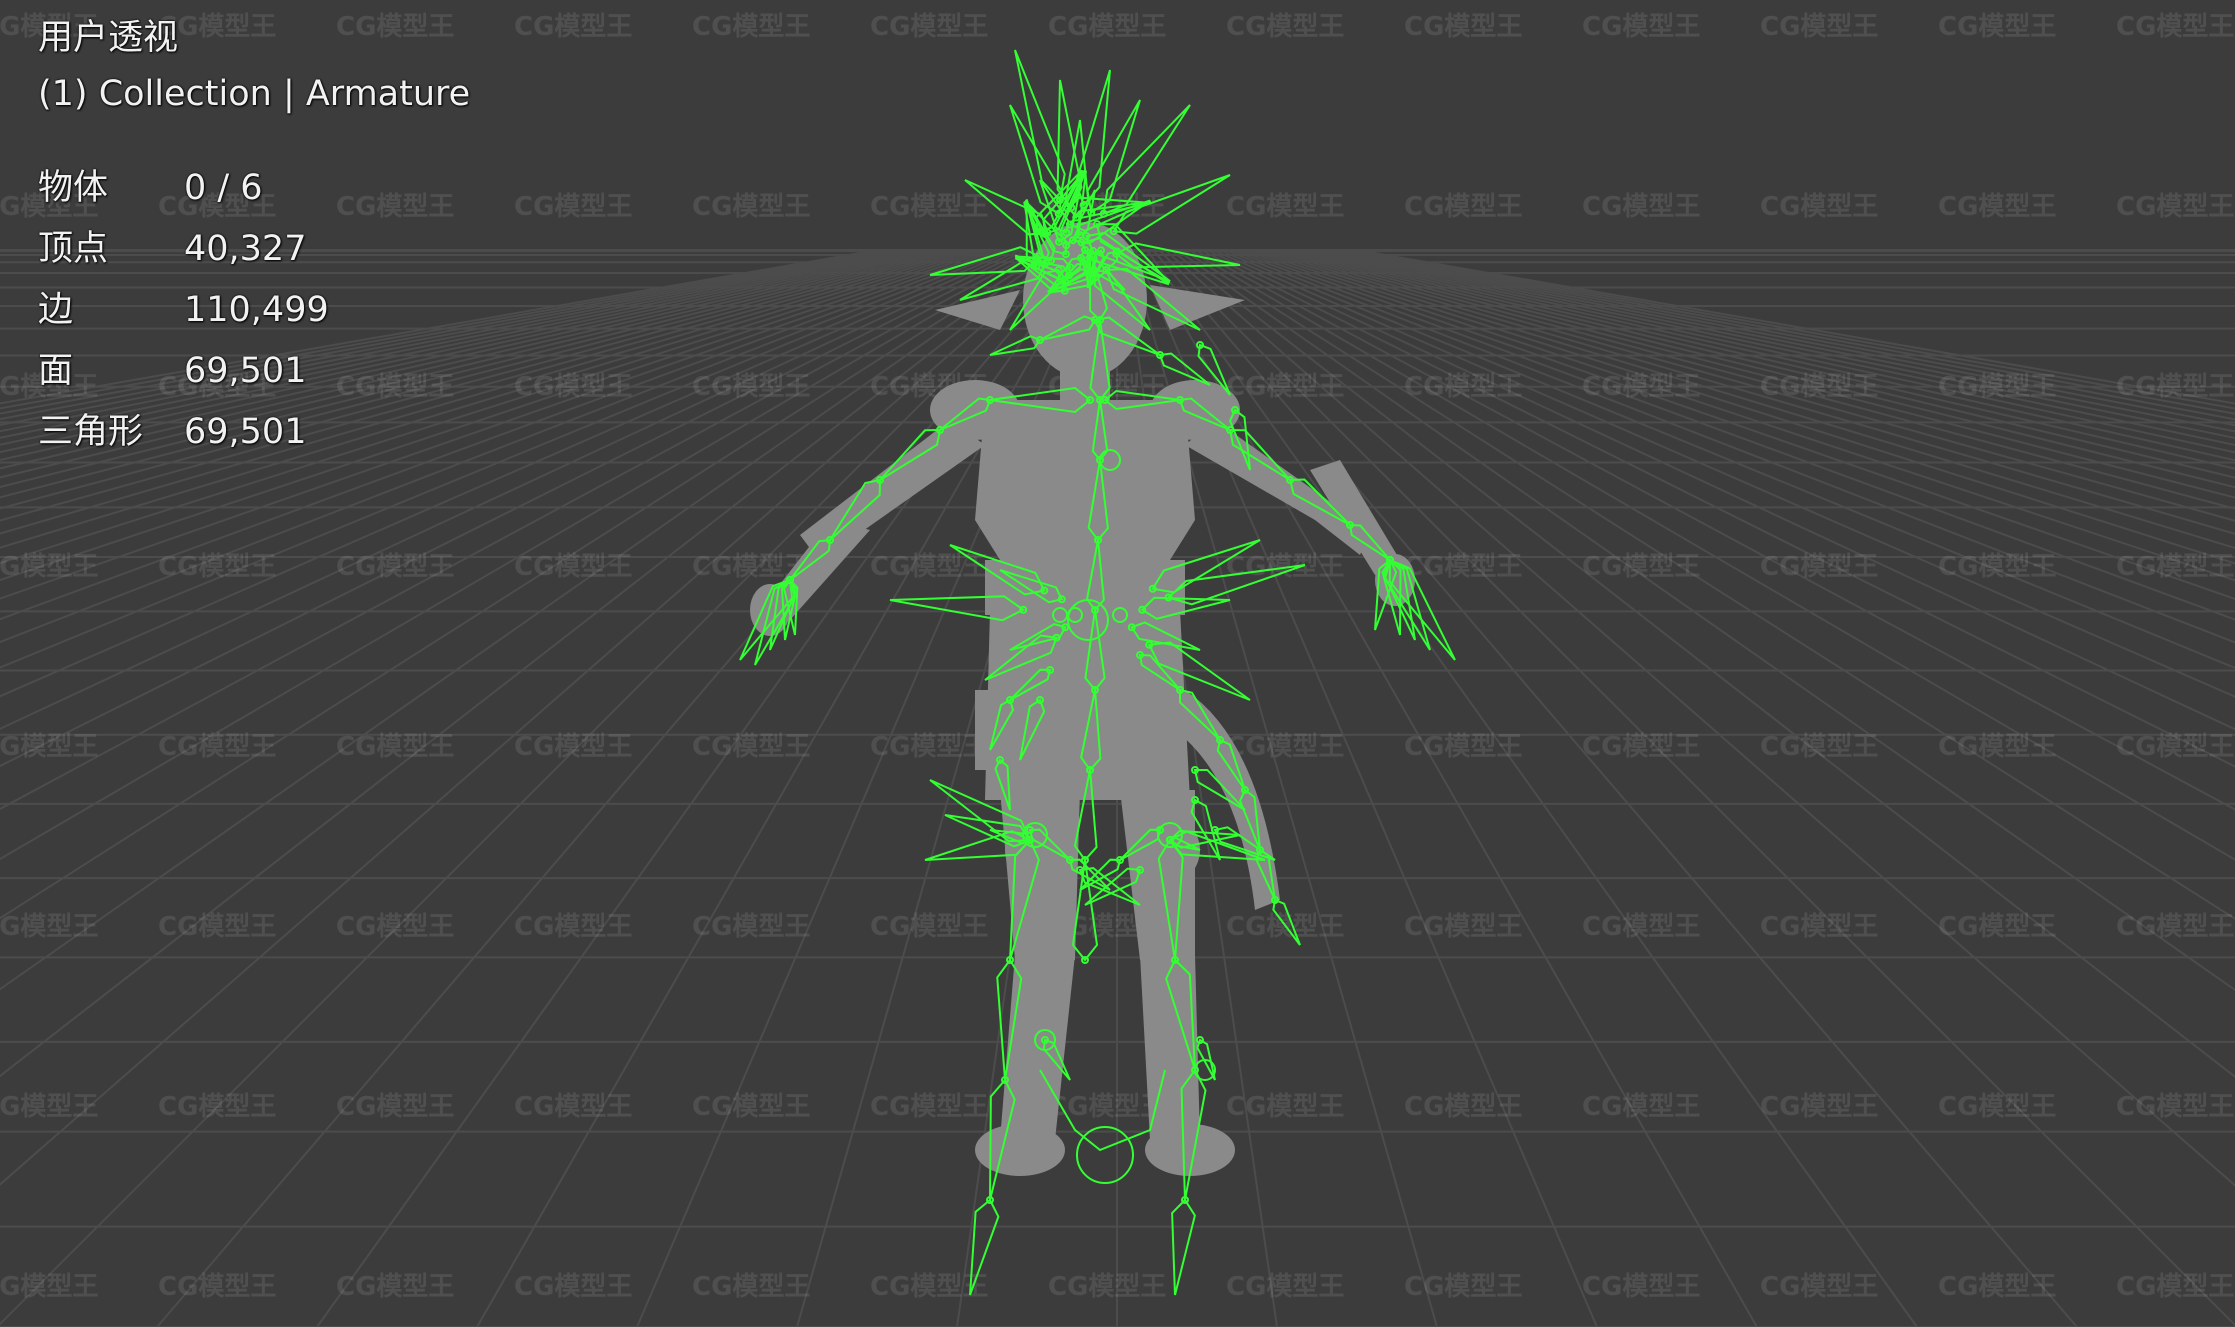 Image resolution: width=2235 pixels, height=1327 pixels. What do you see at coordinates (91, 432) in the screenshot?
I see `stat-label: 三角形` at bounding box center [91, 432].